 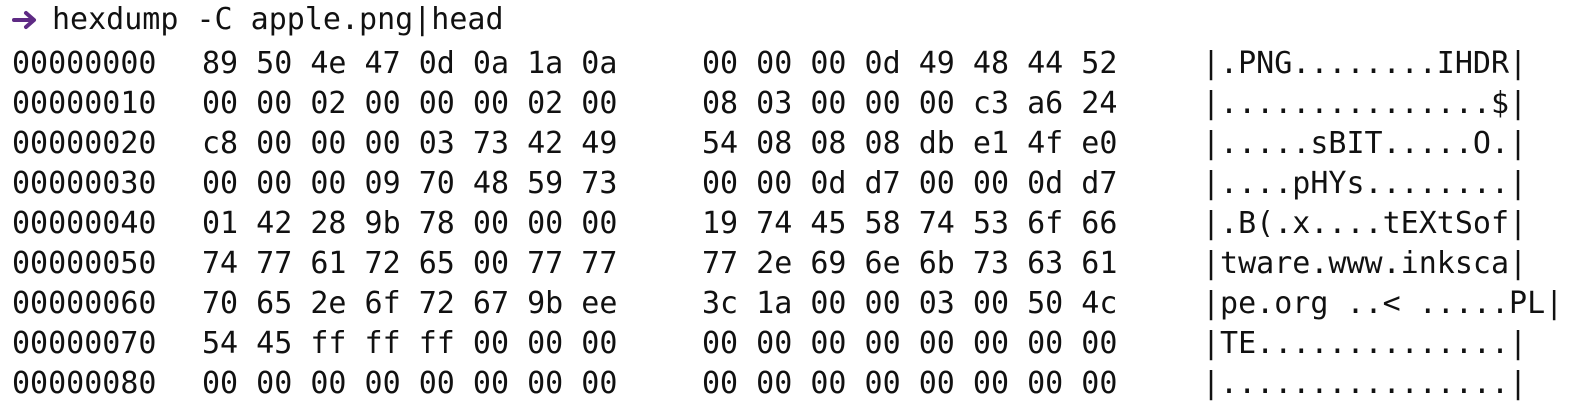 I want to click on command-text: hexdump -C apple.png|head, so click(x=278, y=19).